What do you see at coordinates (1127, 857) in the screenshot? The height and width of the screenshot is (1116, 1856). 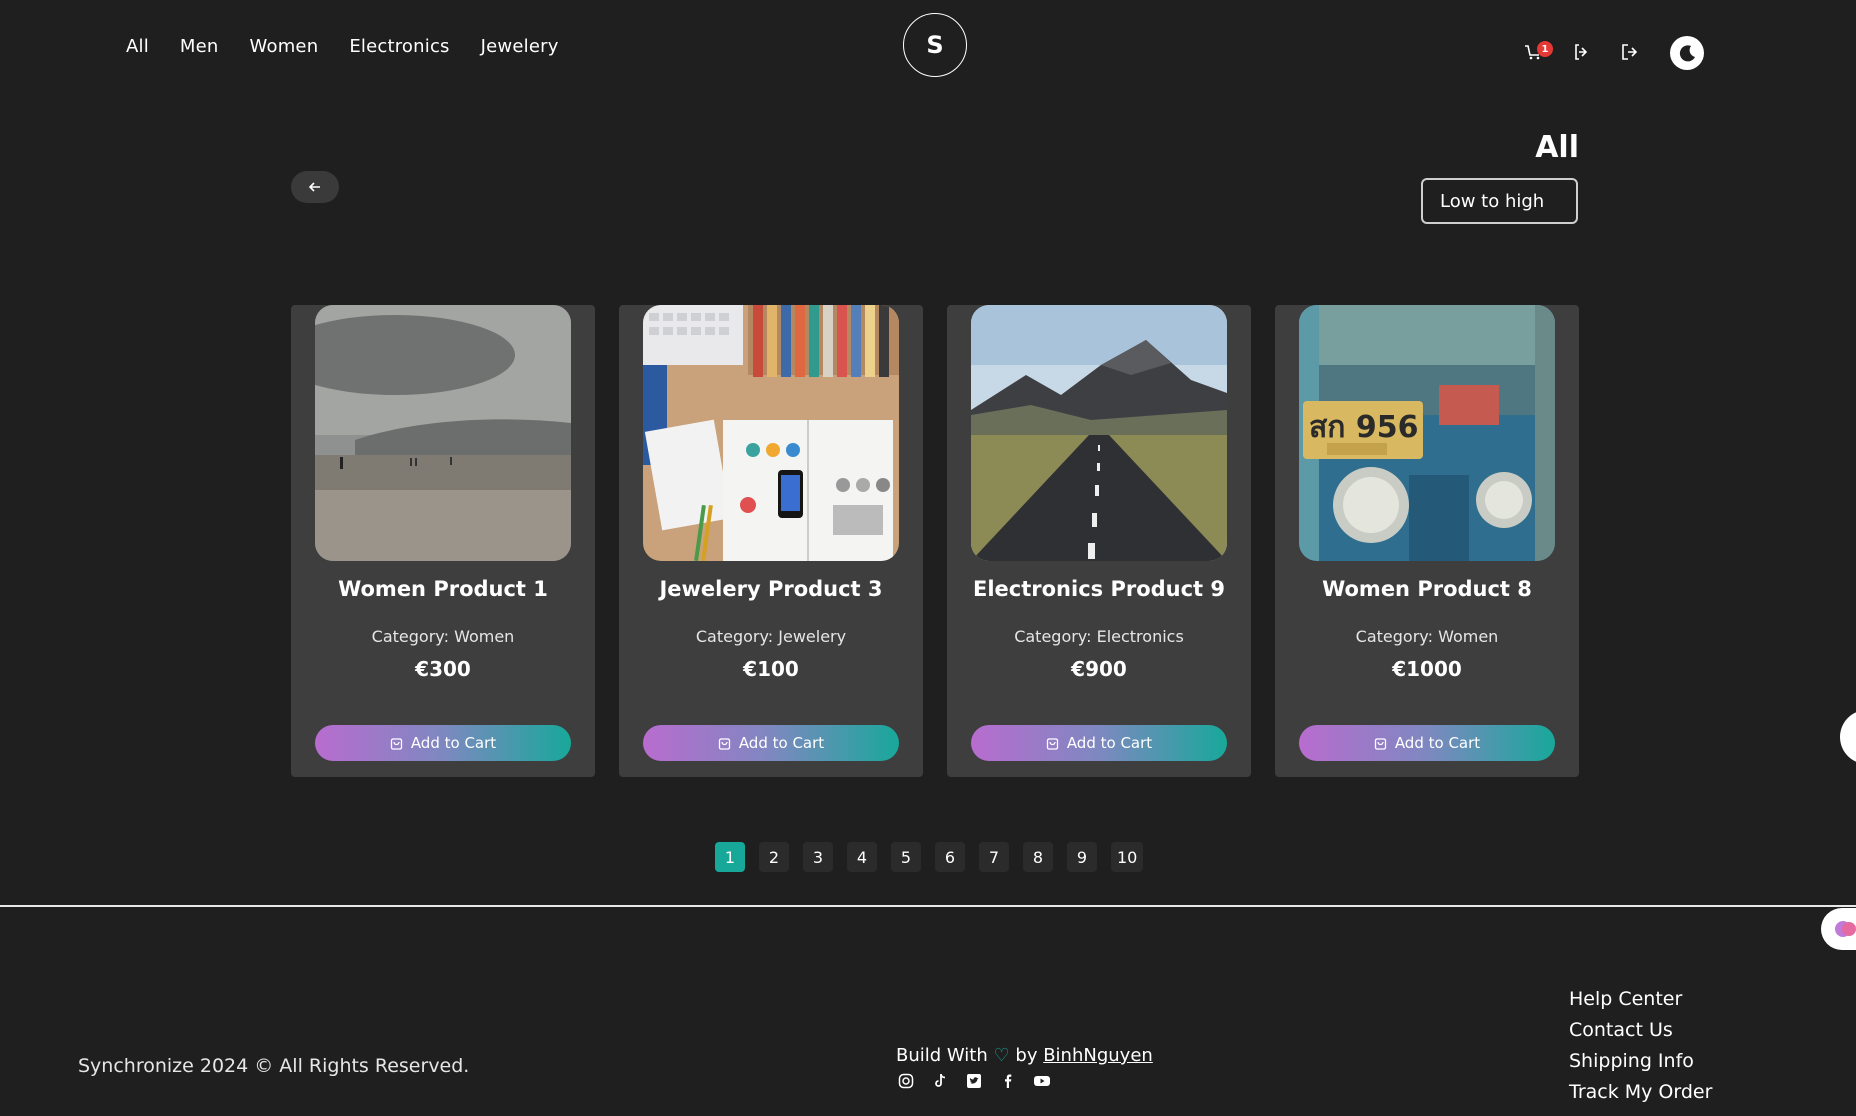 I see `page-button-10: 10` at bounding box center [1127, 857].